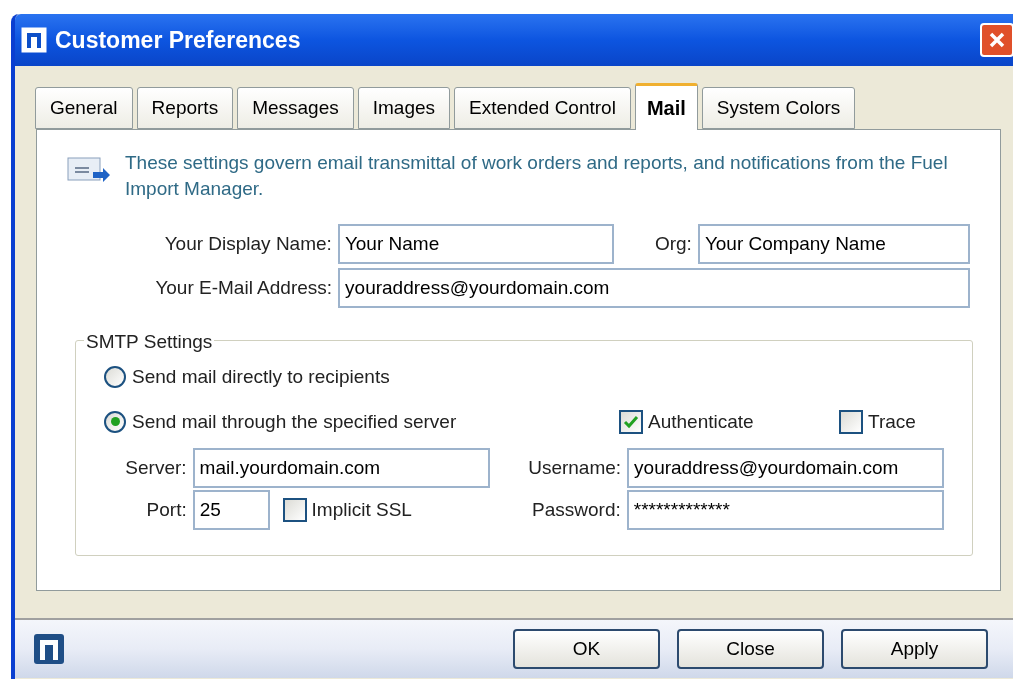  What do you see at coordinates (404, 108) in the screenshot?
I see `tab: Images` at bounding box center [404, 108].